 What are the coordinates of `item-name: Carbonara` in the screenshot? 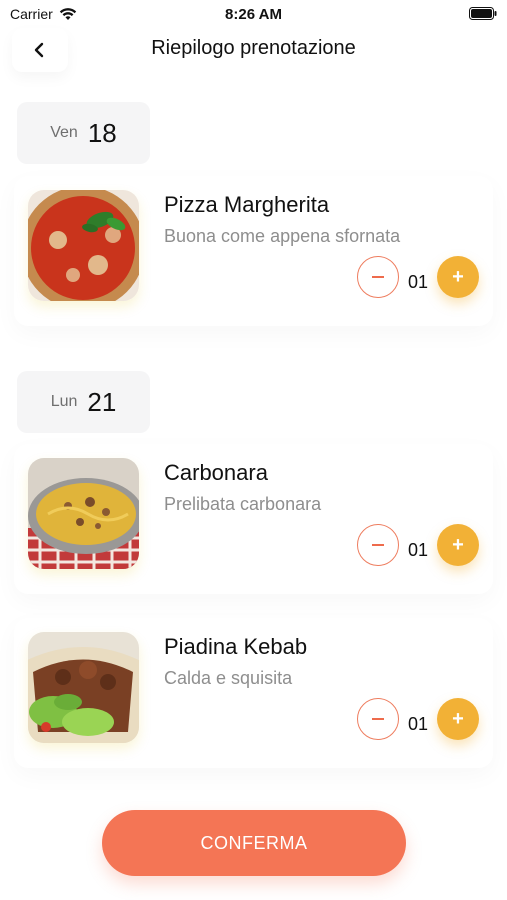 It's located at (216, 472).